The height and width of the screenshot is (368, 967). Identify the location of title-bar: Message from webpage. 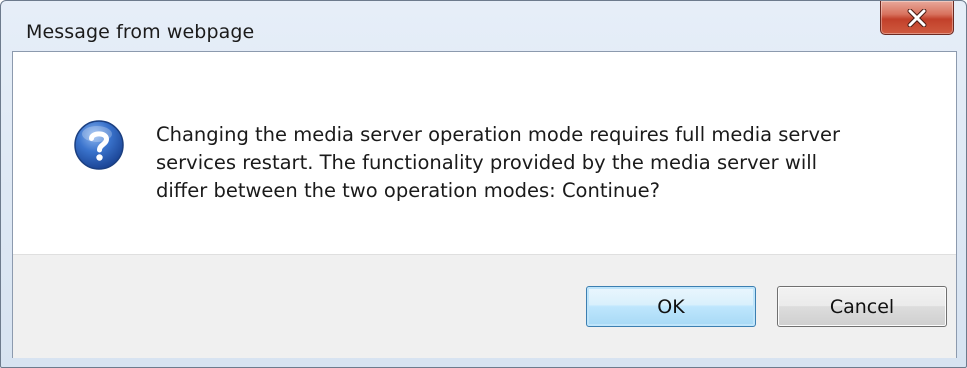
(483, 25).